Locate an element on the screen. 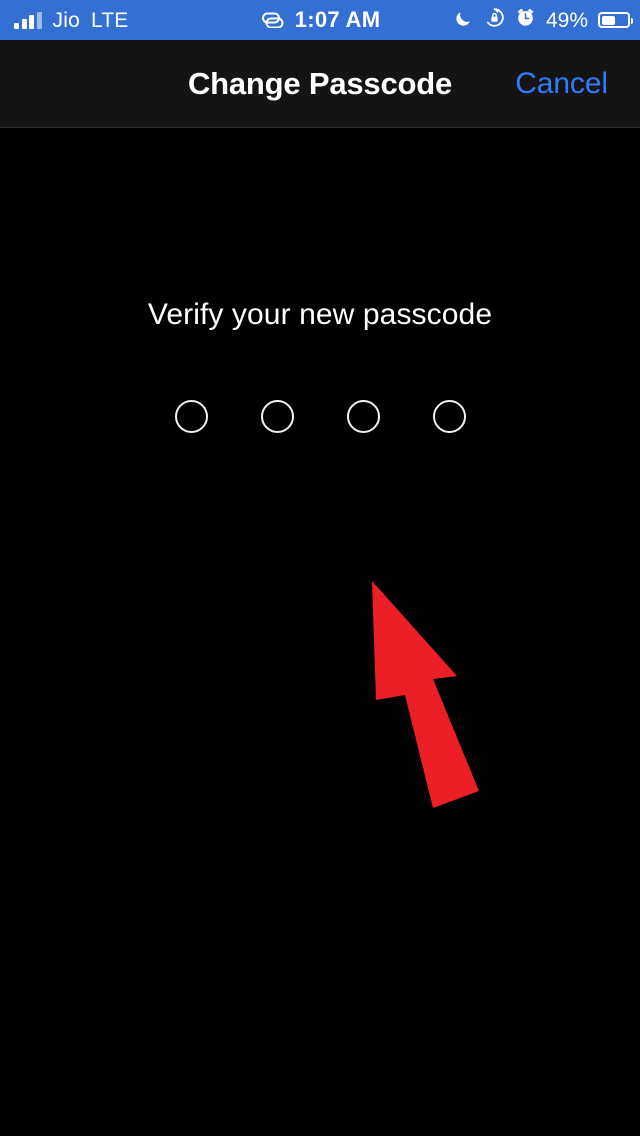 Image resolution: width=640 pixels, height=1136 pixels. annotation-arrow-icon is located at coordinates (425, 694).